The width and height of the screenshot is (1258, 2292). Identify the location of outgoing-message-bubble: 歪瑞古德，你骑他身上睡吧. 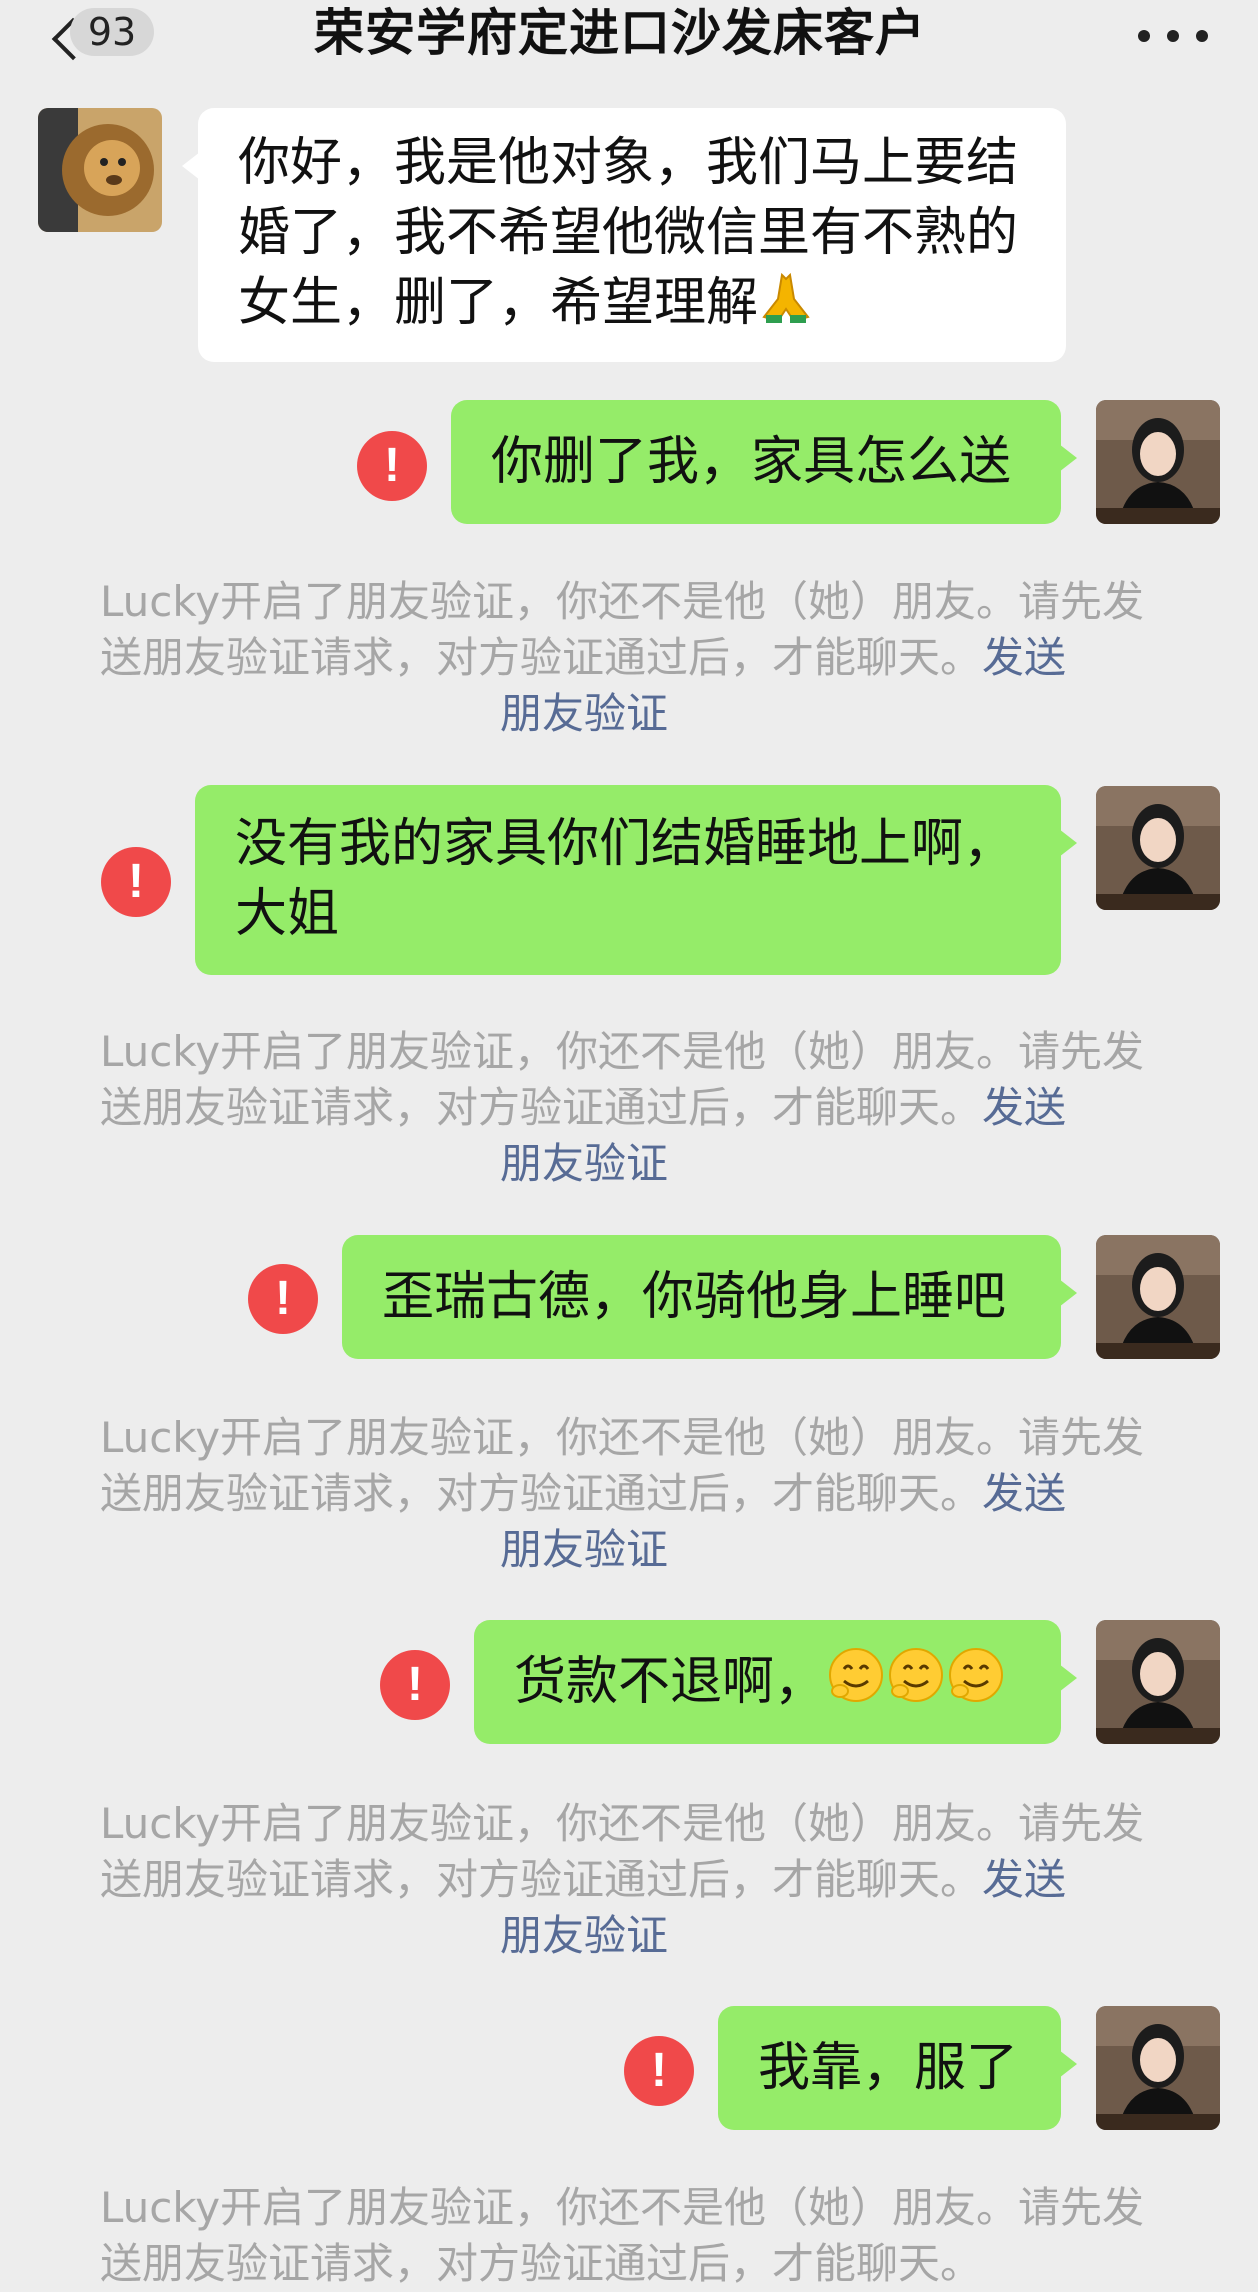
(709, 1297).